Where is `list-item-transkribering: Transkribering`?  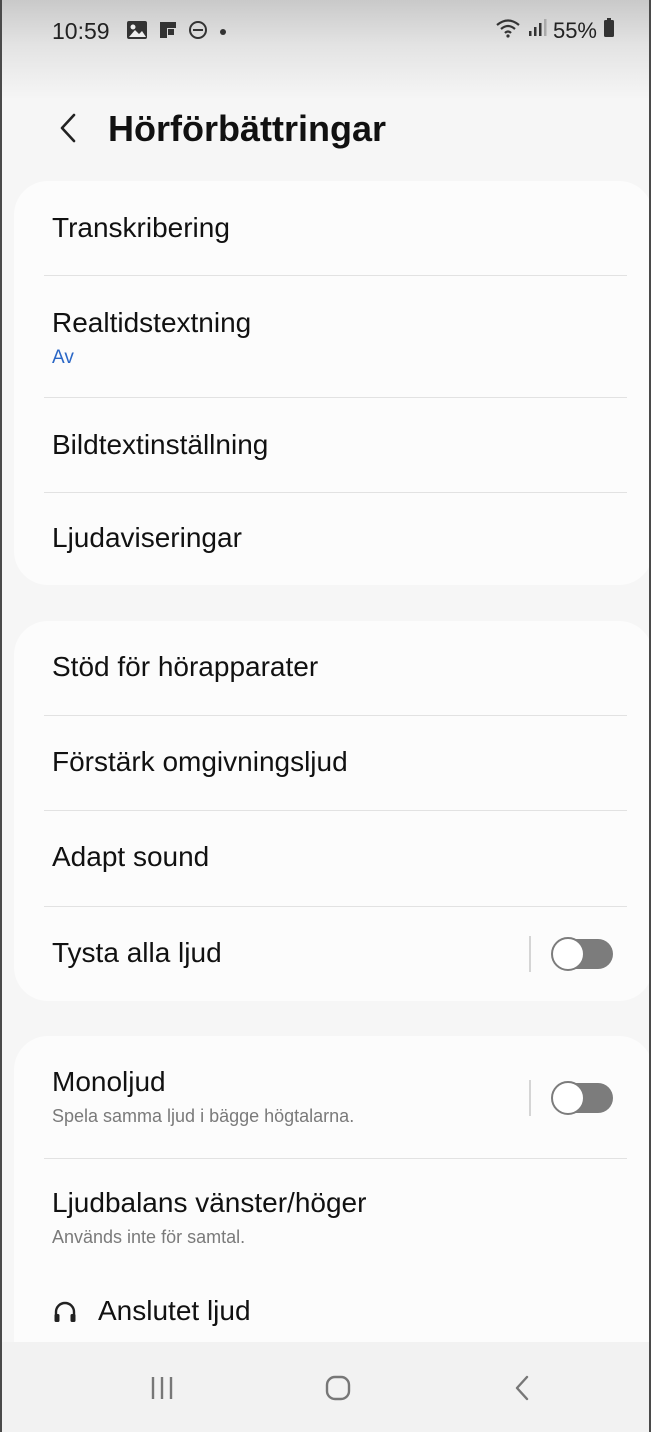 list-item-transkribering: Transkribering is located at coordinates (331, 228).